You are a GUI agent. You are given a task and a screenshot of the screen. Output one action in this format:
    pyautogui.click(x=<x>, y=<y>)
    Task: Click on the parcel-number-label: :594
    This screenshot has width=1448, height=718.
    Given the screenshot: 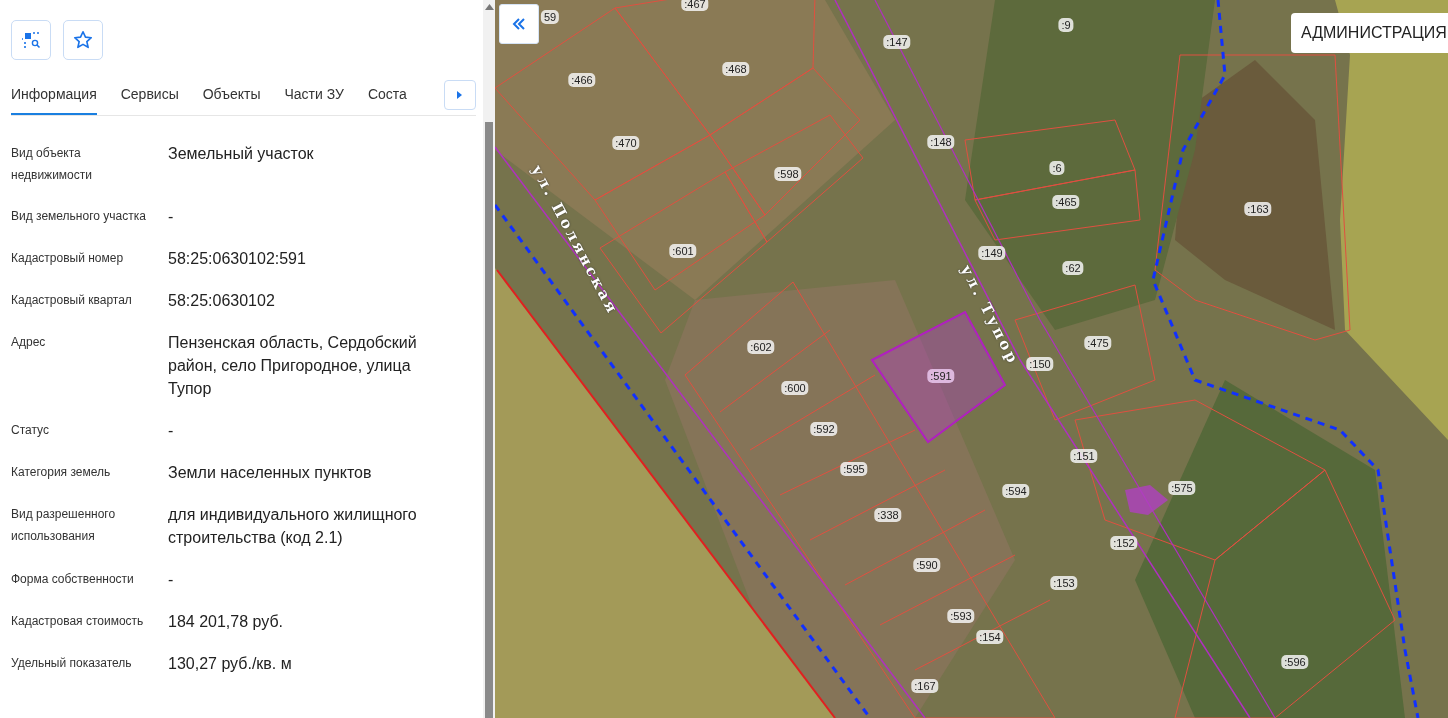 What is the action you would take?
    pyautogui.click(x=1016, y=491)
    